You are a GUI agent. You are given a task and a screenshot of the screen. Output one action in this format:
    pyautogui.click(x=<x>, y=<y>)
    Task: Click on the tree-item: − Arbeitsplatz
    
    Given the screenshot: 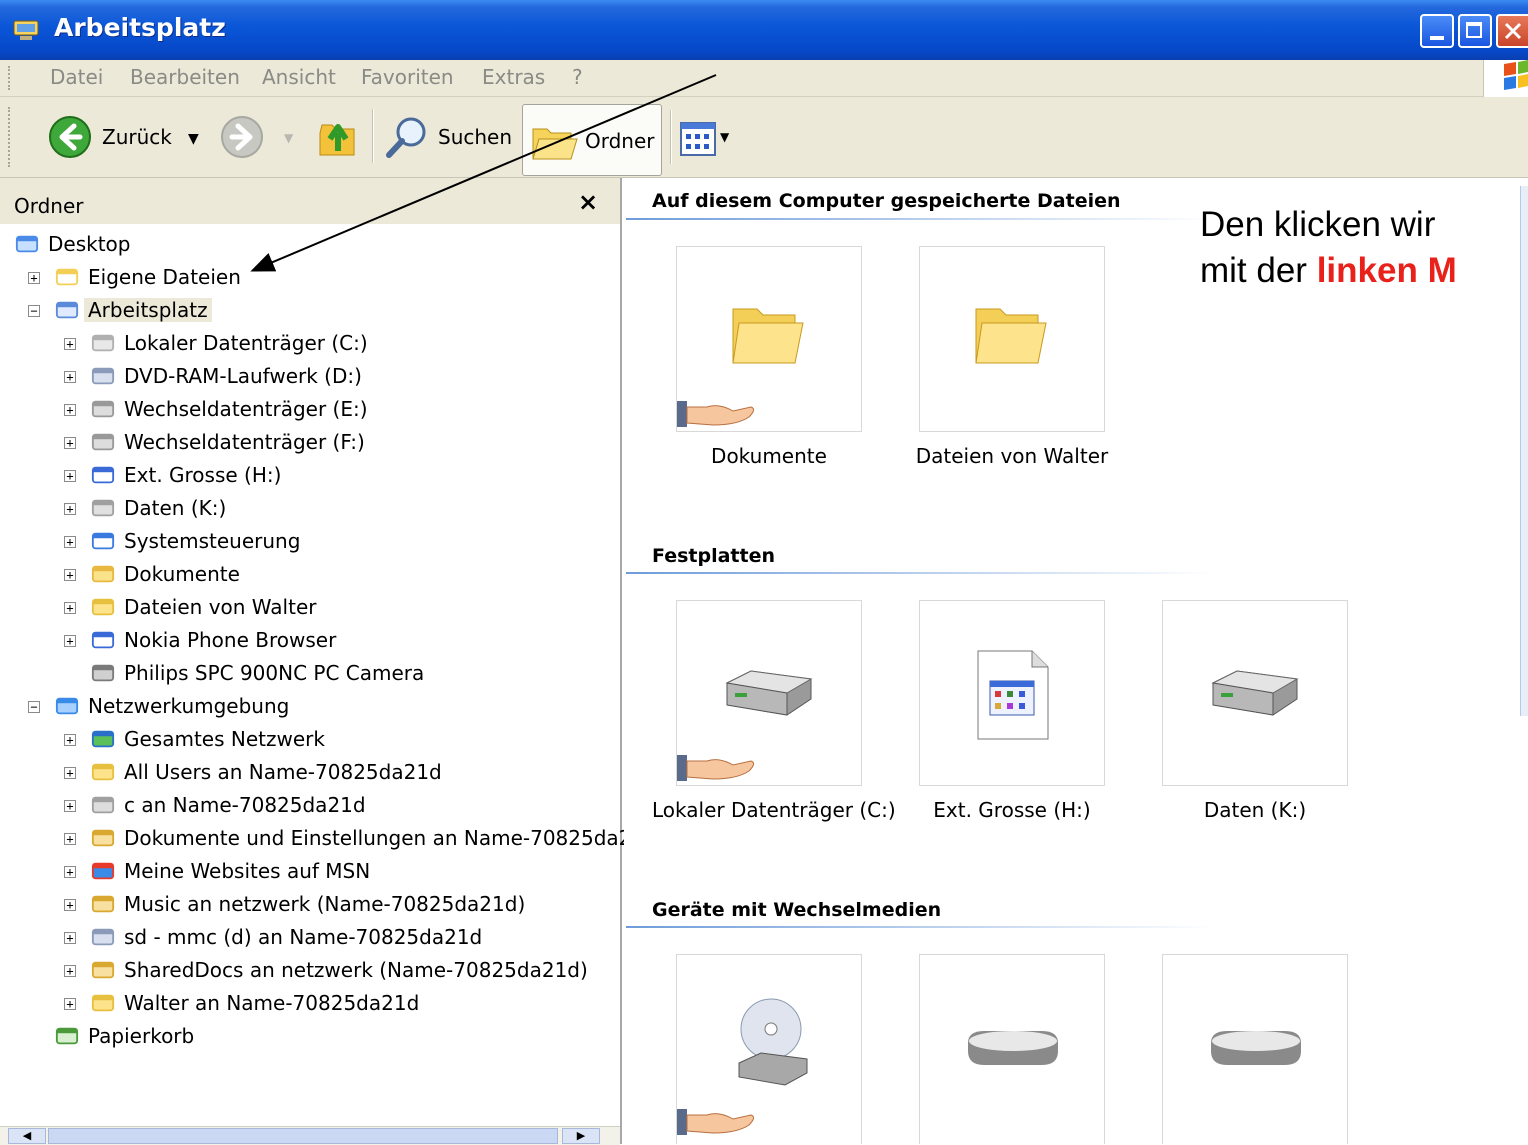 What is the action you would take?
    pyautogui.click(x=310, y=311)
    